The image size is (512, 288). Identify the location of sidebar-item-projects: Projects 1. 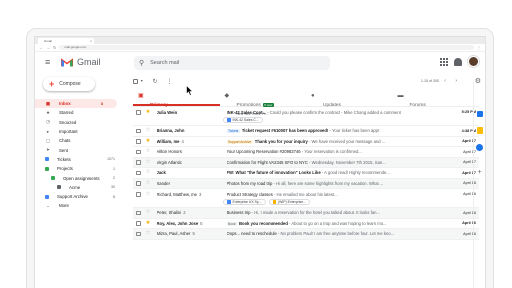
(80, 168).